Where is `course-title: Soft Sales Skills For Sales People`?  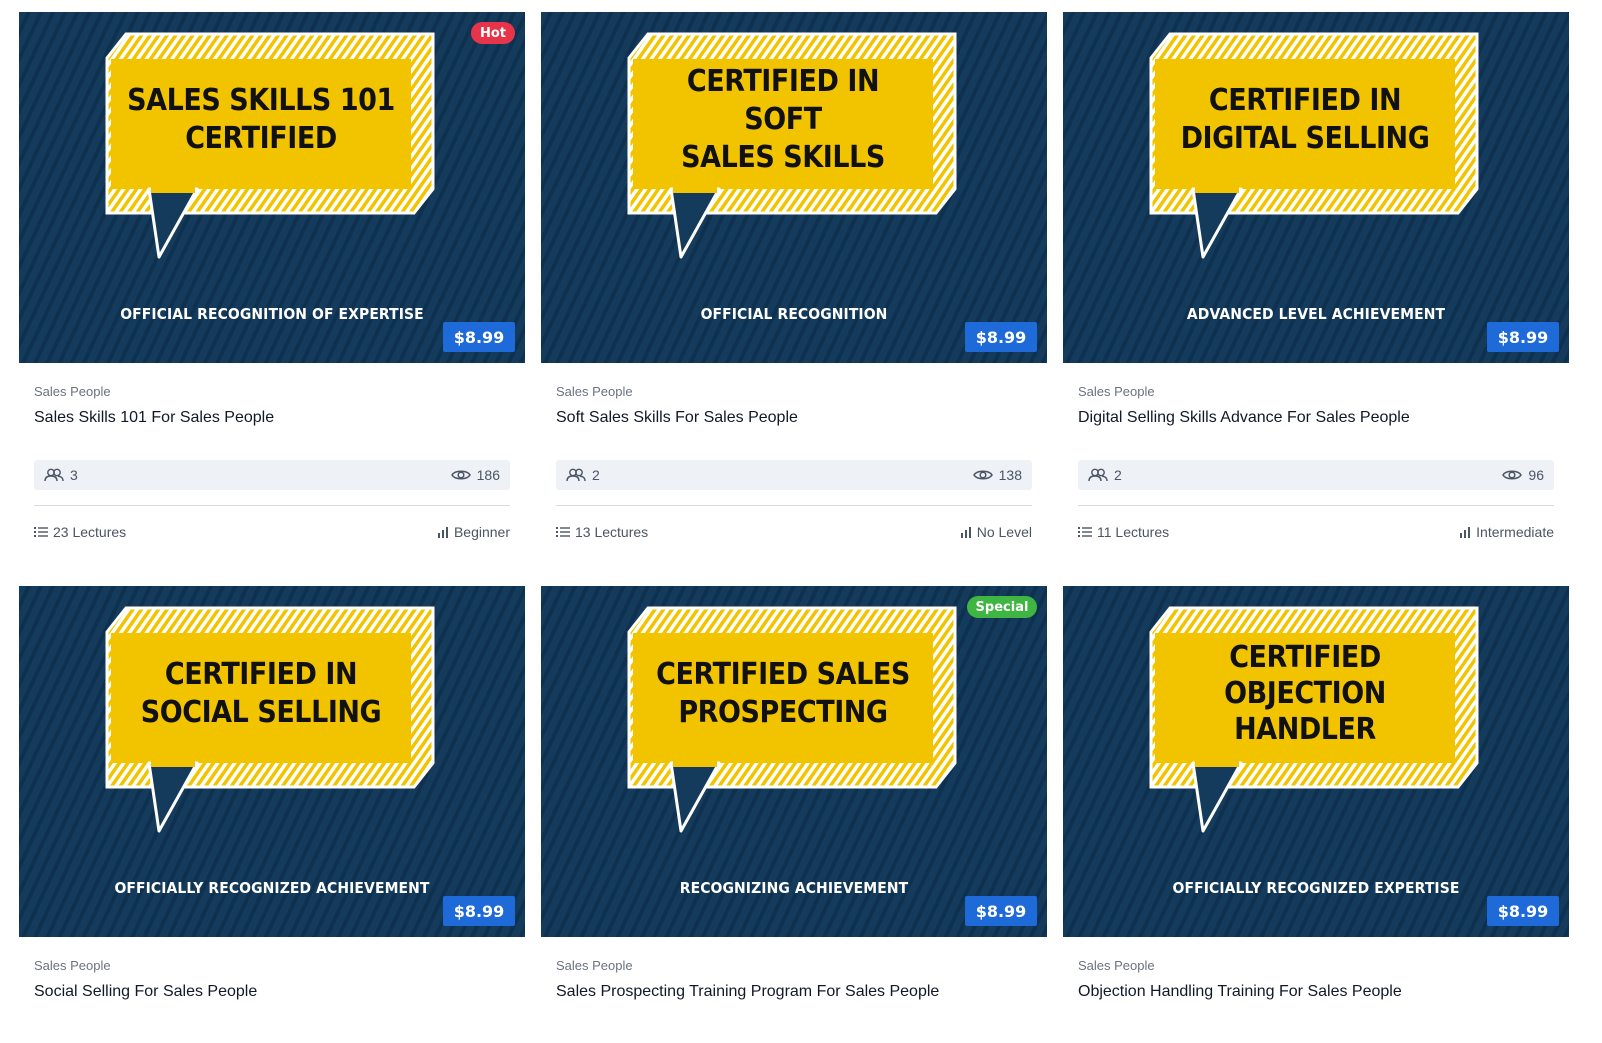 course-title: Soft Sales Skills For Sales People is located at coordinates (677, 418).